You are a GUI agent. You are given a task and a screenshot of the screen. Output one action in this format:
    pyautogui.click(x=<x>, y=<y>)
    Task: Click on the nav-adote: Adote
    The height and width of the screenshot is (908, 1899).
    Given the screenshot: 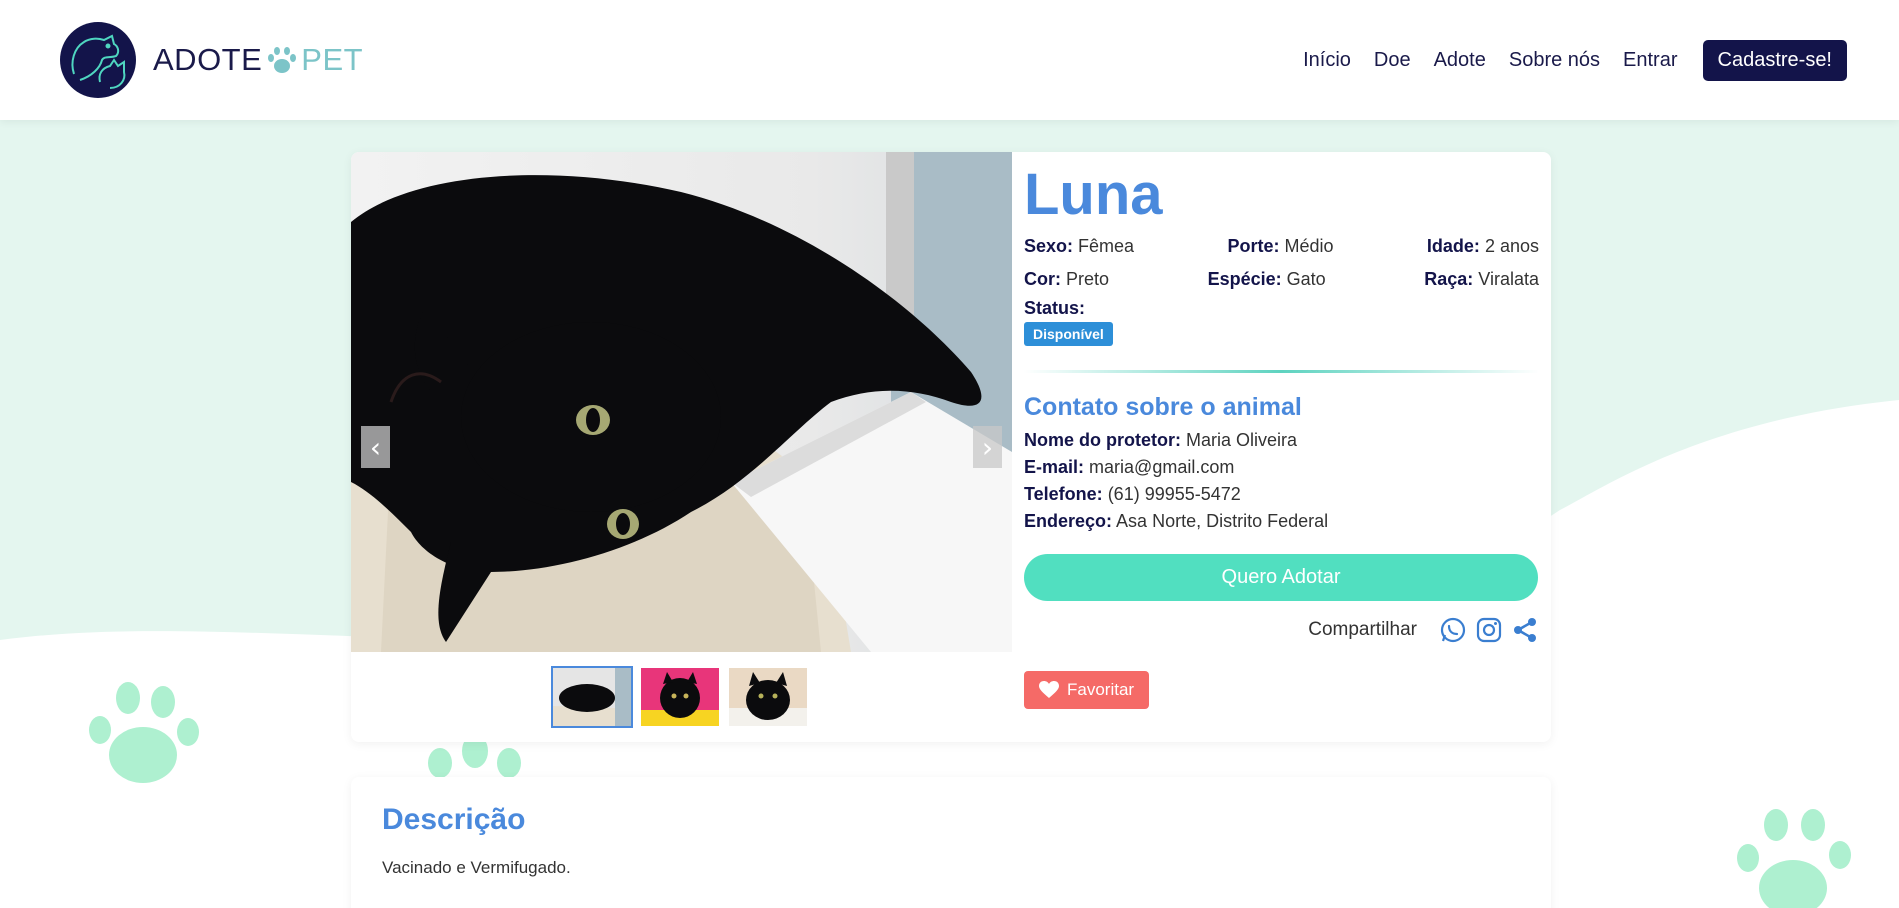 What is the action you would take?
    pyautogui.click(x=1460, y=60)
    